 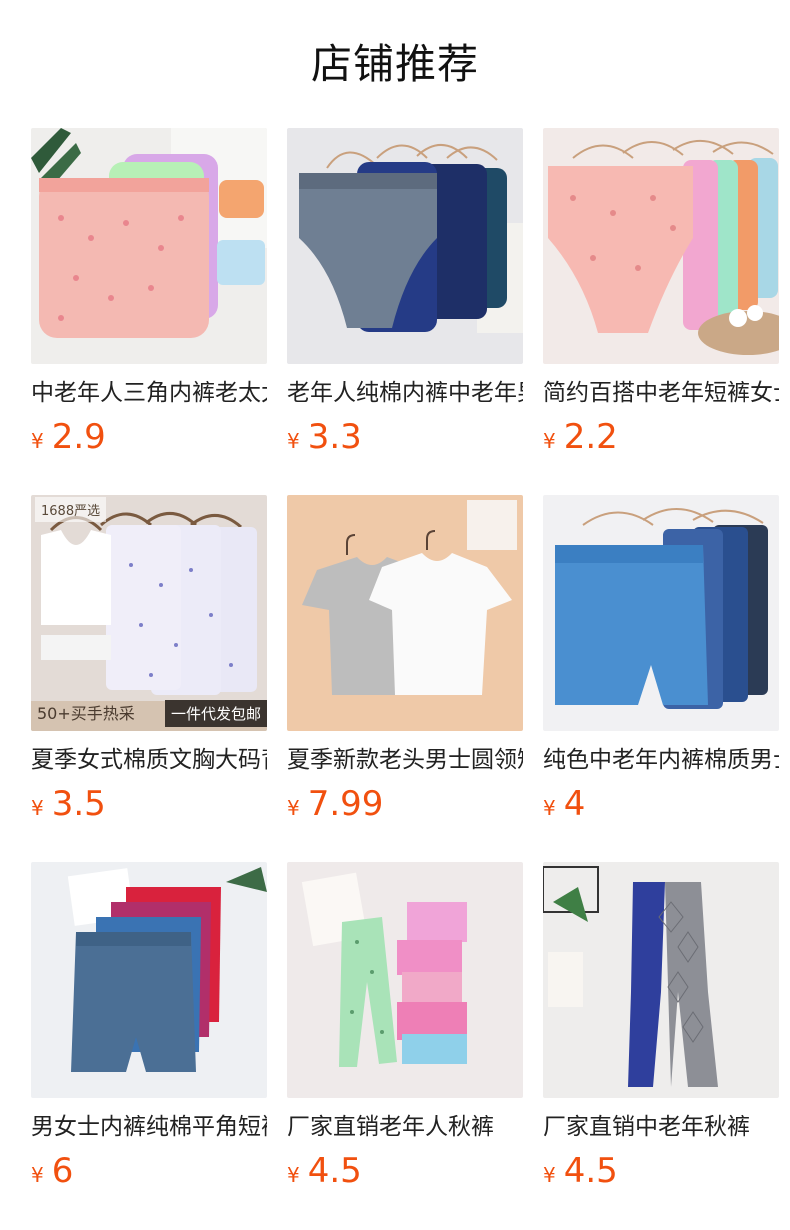 I want to click on product-card: 男女士内裤纯棉平角短裤 ¥ 6, so click(x=149, y=1045).